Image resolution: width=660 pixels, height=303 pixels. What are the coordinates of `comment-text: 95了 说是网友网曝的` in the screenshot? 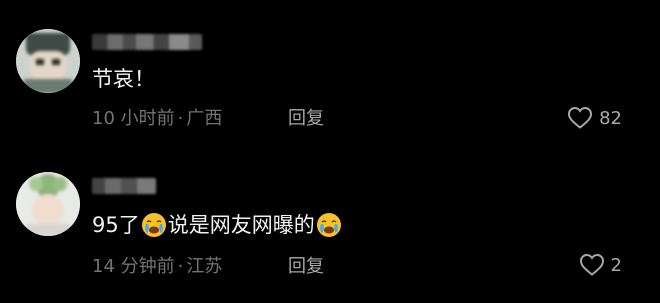 It's located at (217, 225).